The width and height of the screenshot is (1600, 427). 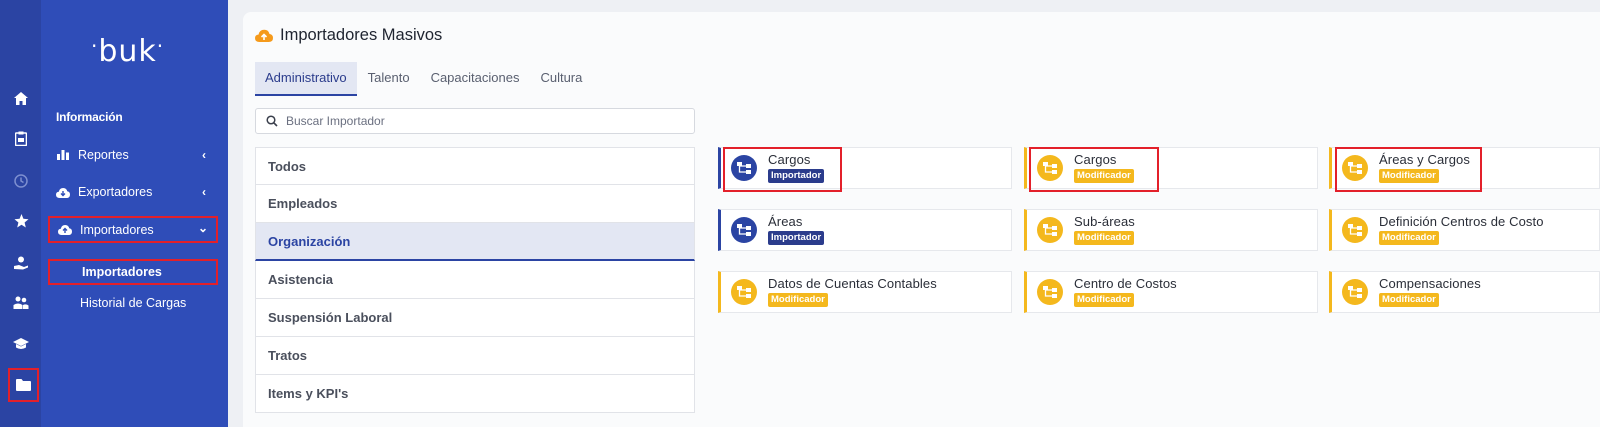 What do you see at coordinates (475, 394) in the screenshot?
I see `category-items-kpis: Items y KPI's` at bounding box center [475, 394].